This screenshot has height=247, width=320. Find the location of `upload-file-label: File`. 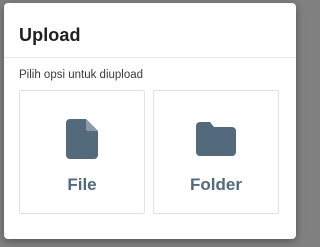

upload-file-label: File is located at coordinates (82, 184).